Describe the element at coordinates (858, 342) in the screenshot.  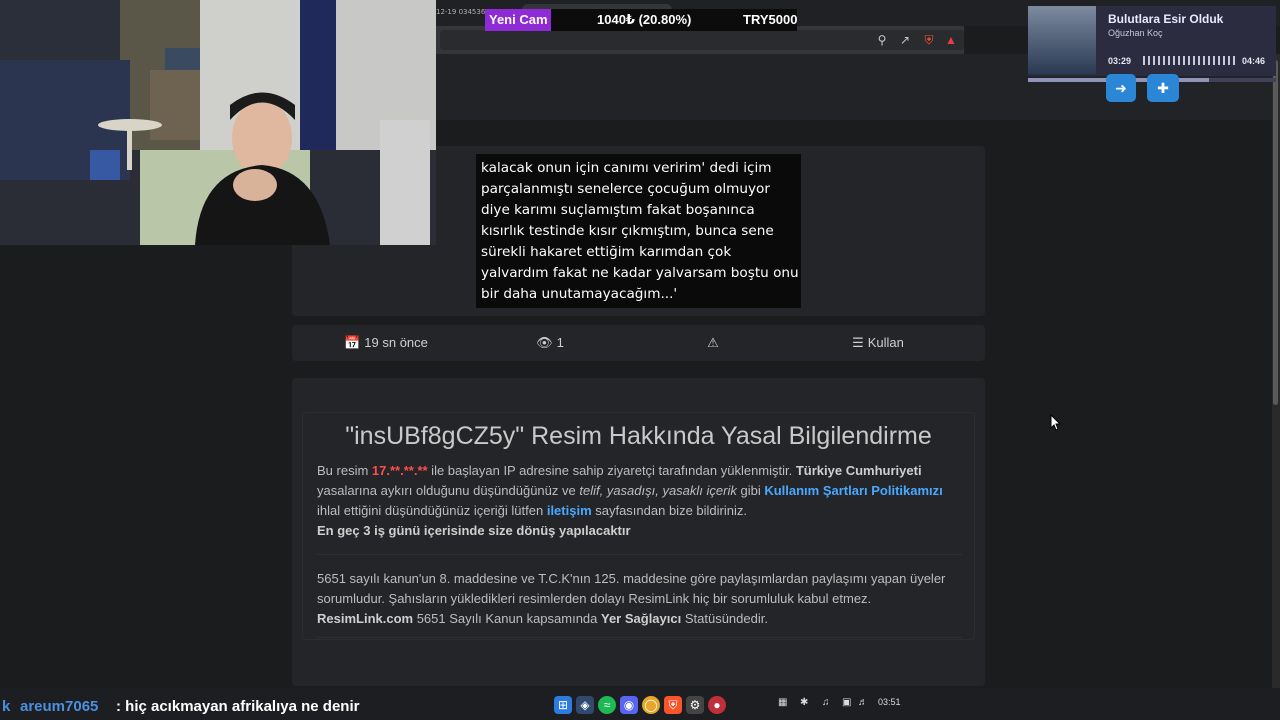
I see `sliders-icon: ☰` at that location.